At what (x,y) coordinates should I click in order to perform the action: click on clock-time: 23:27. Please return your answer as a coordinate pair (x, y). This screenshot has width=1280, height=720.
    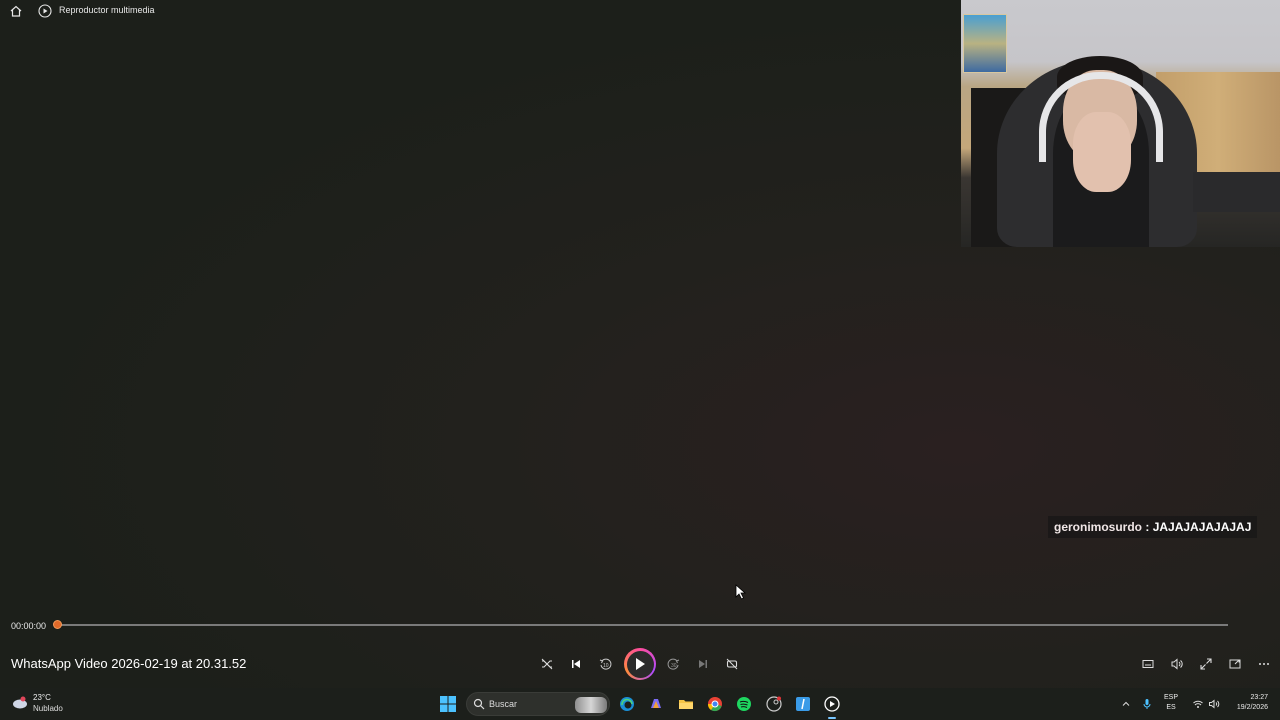
    Looking at the image, I should click on (1259, 697).